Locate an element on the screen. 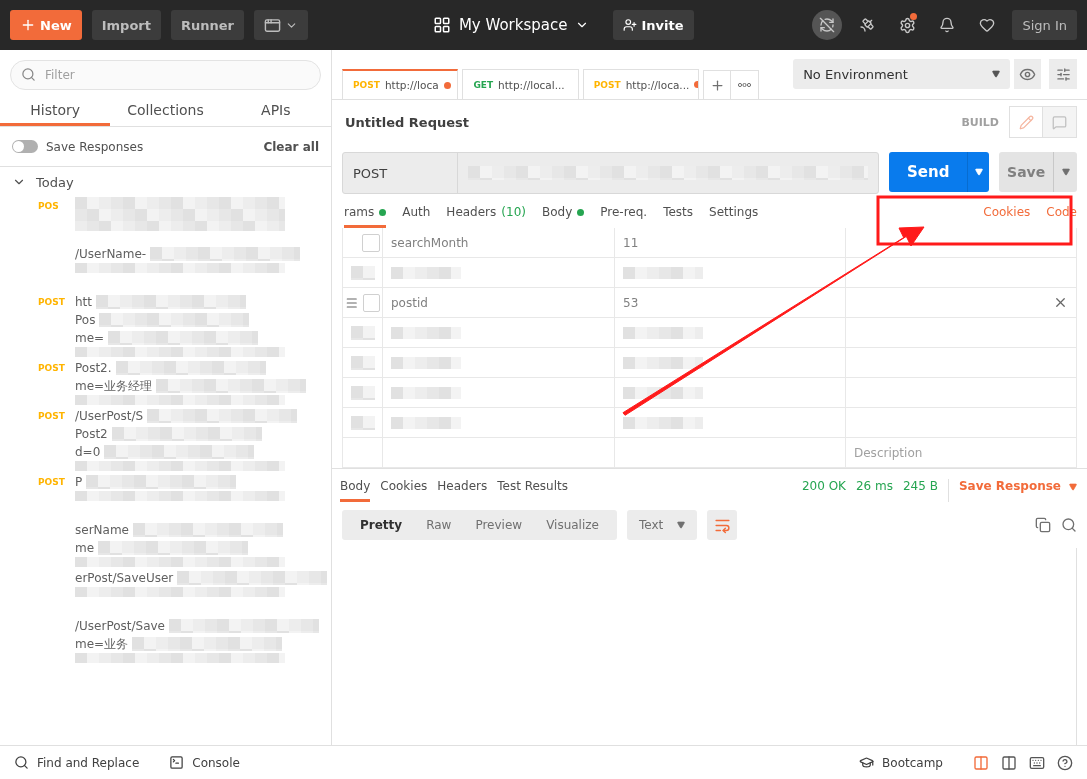 The height and width of the screenshot is (779, 1087). ellipsis-icon is located at coordinates (745, 85).